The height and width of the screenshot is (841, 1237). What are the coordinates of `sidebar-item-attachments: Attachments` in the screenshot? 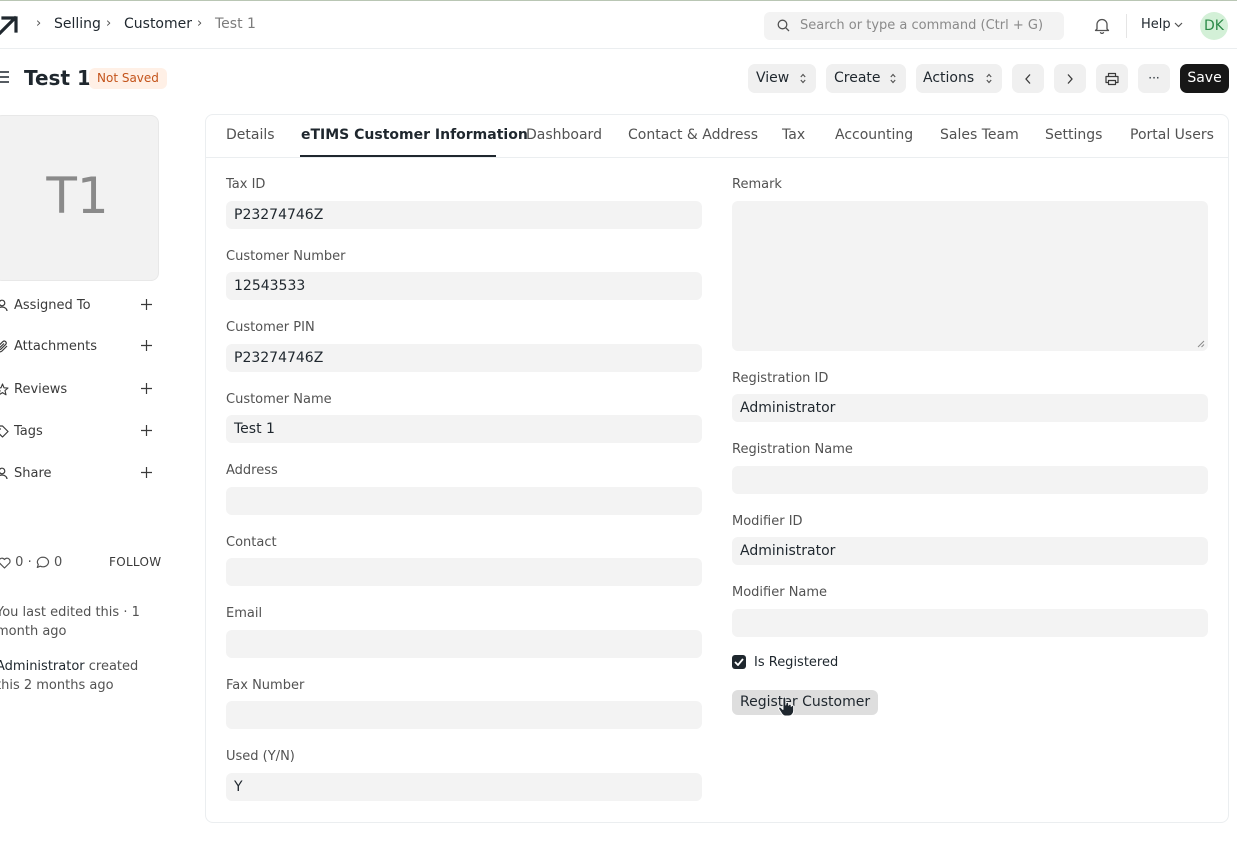 It's located at (80, 348).